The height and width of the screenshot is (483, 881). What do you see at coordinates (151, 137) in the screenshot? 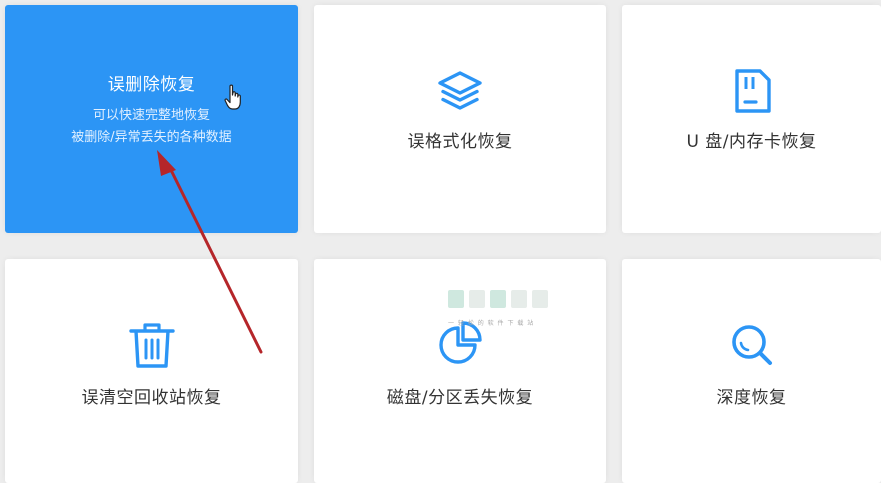
I see `card-description-line-2: 被删除/异常丢失的各种数据` at bounding box center [151, 137].